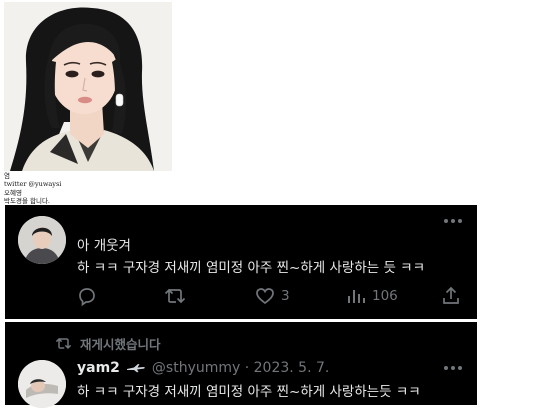  I want to click on heart-icon, so click(265, 296).